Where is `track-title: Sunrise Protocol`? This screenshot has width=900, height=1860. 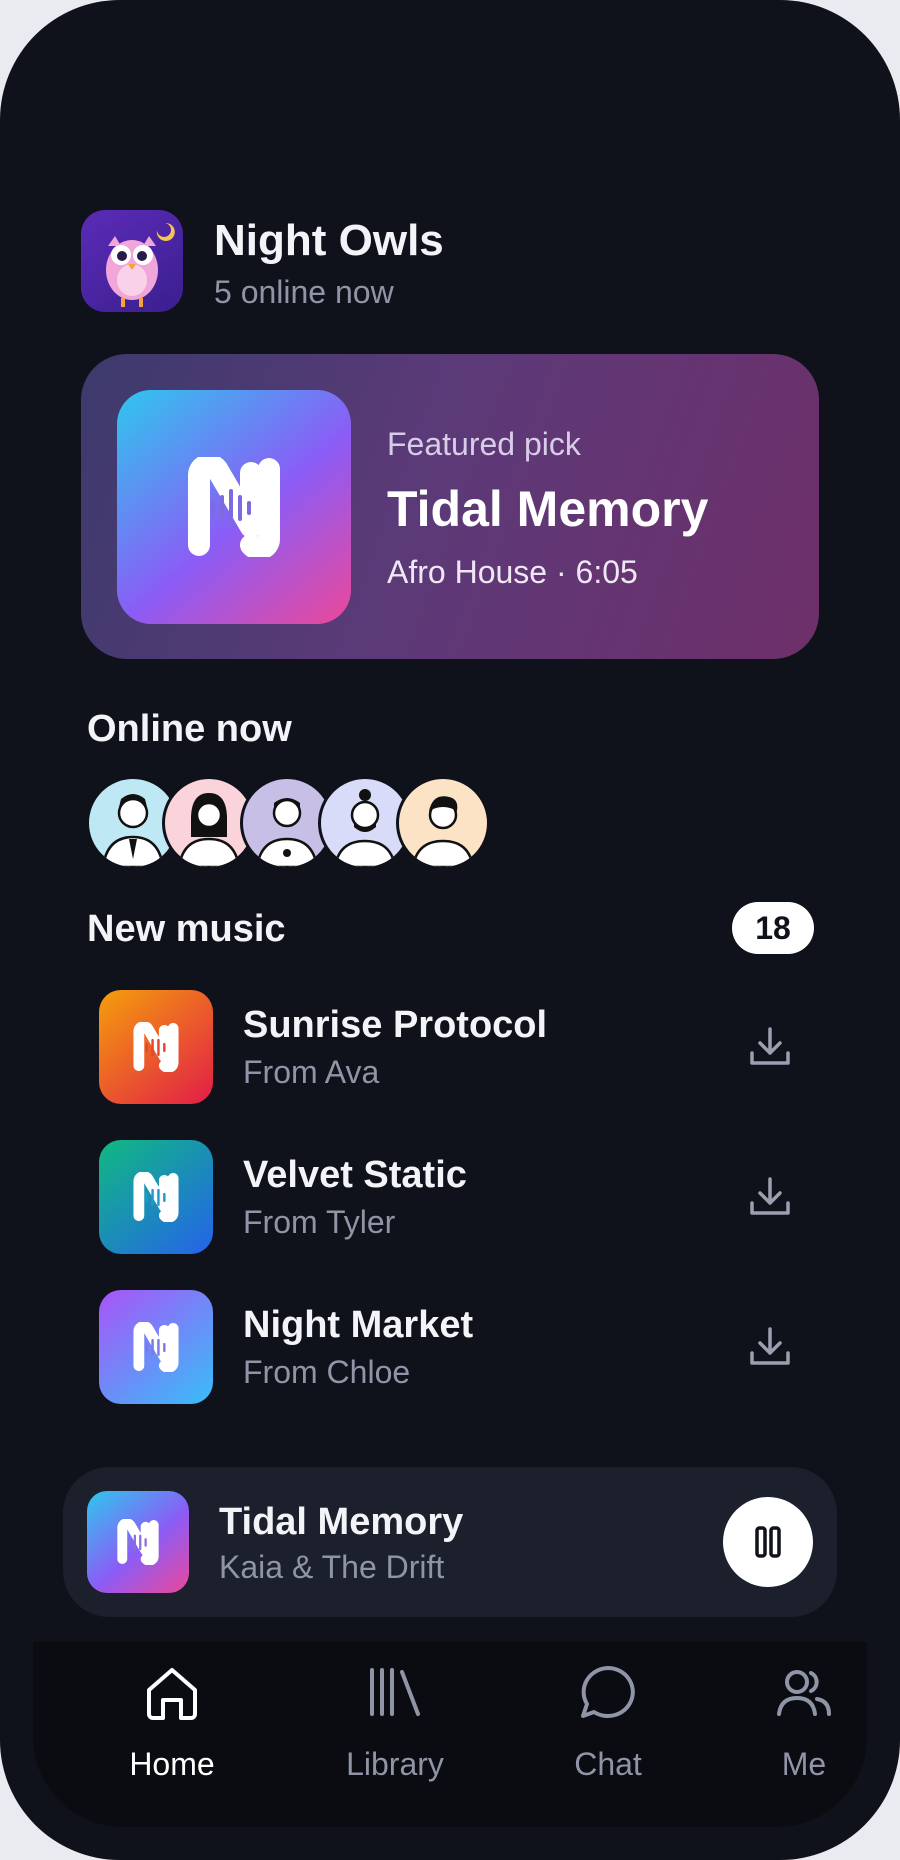 track-title: Sunrise Protocol is located at coordinates (395, 1025).